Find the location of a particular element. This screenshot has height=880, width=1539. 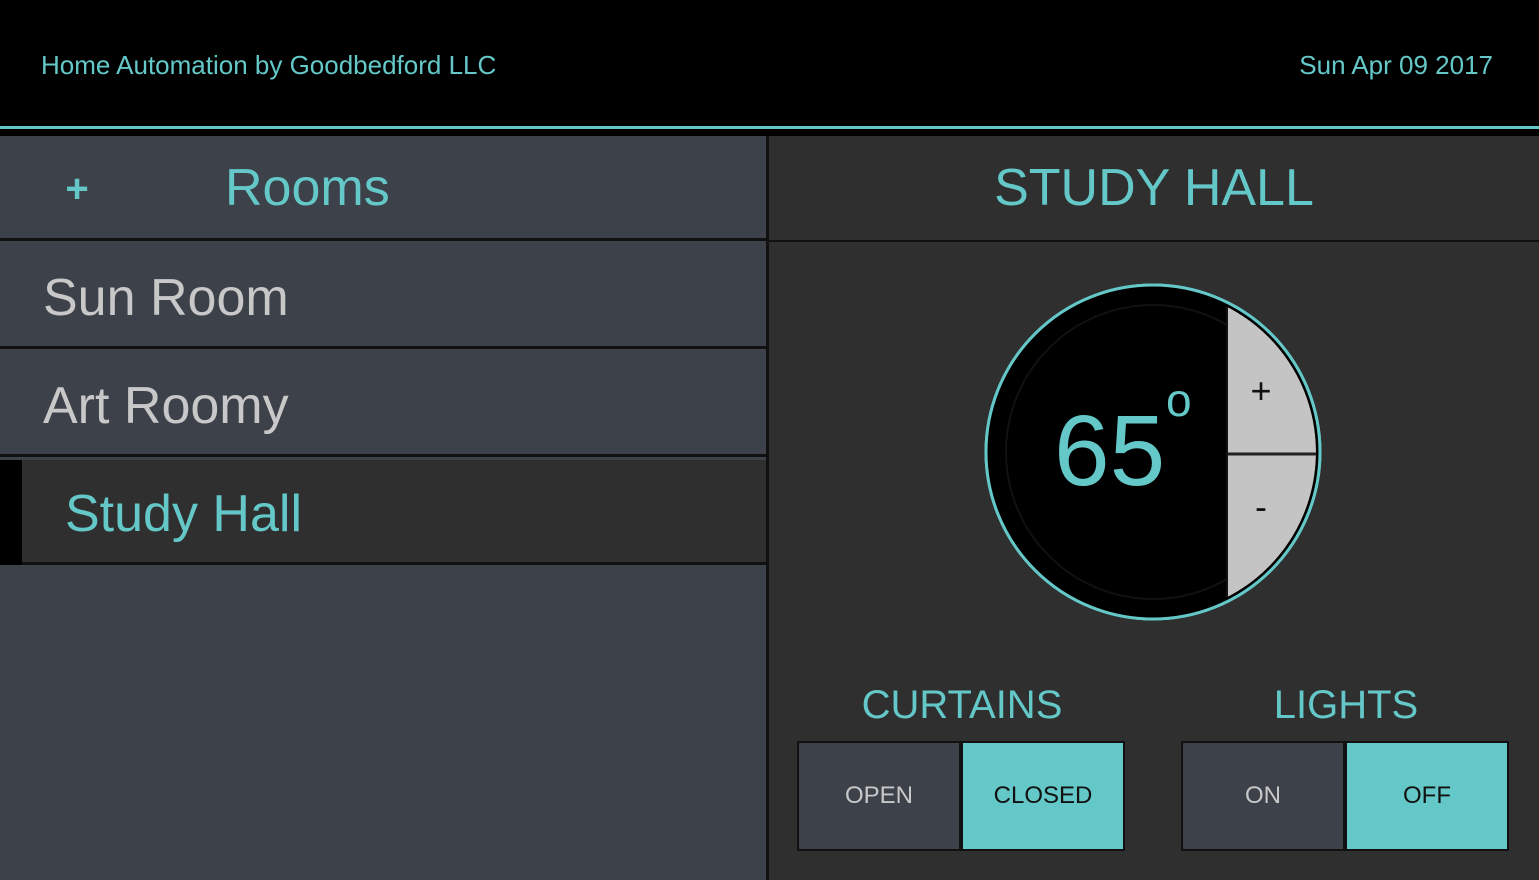

curtains-open-button: OPEN is located at coordinates (879, 796).